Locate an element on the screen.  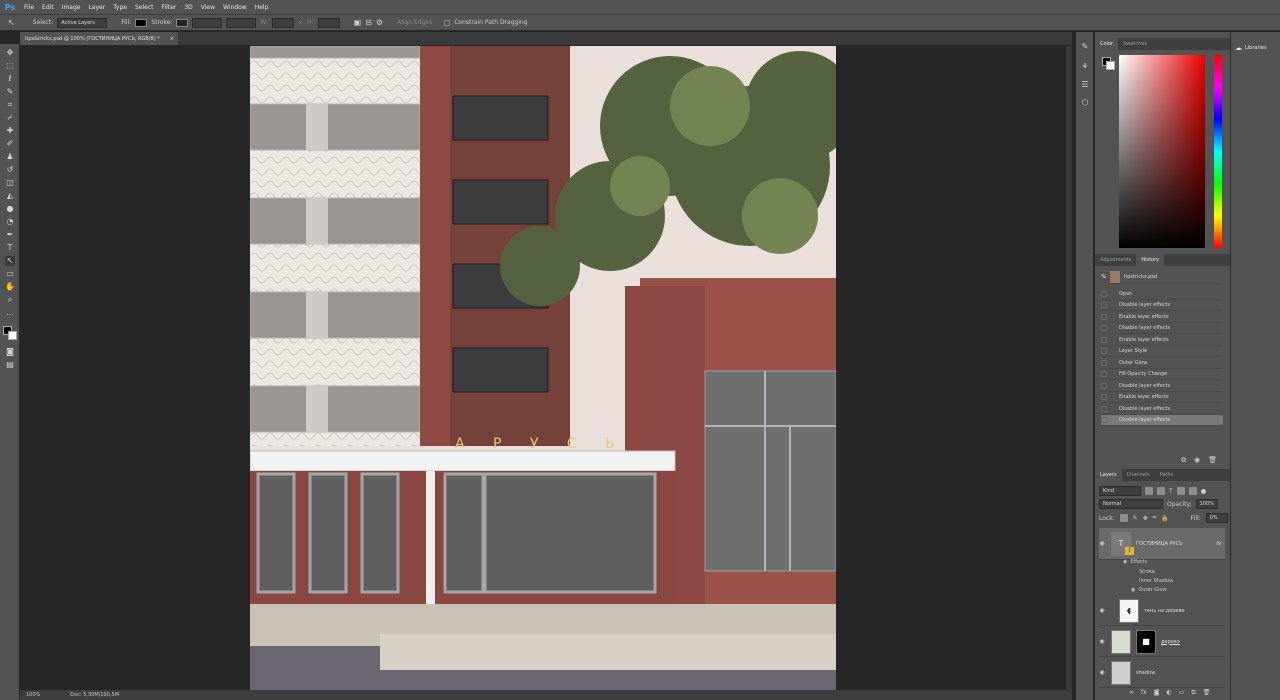
history-item-selected: Disable layer effects is located at coordinates (1162, 420).